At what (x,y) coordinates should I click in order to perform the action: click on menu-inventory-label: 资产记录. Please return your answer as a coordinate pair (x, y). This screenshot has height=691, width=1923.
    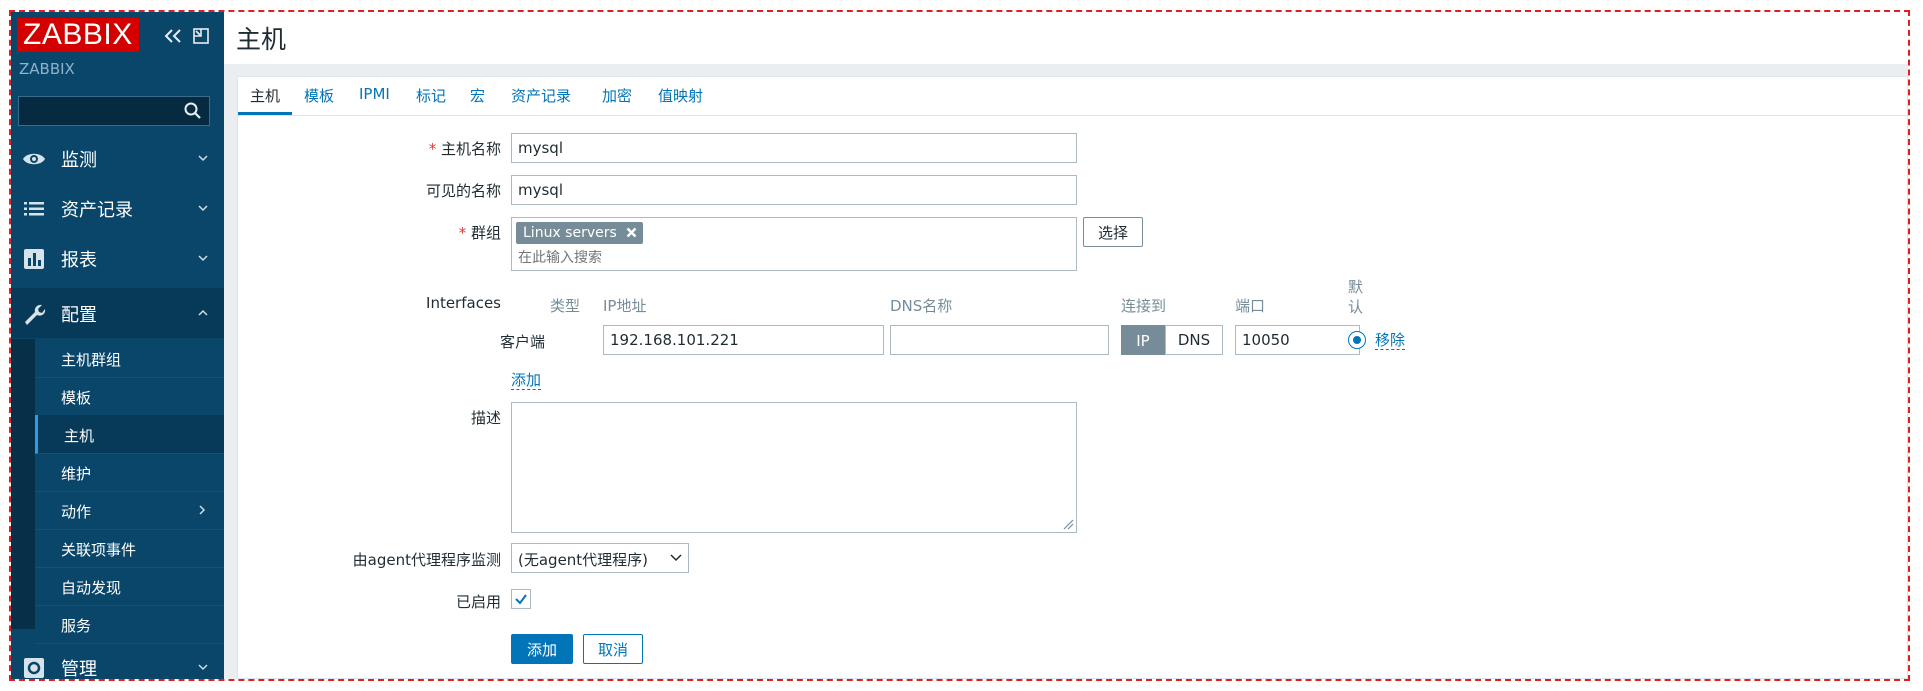
    Looking at the image, I should click on (97, 210).